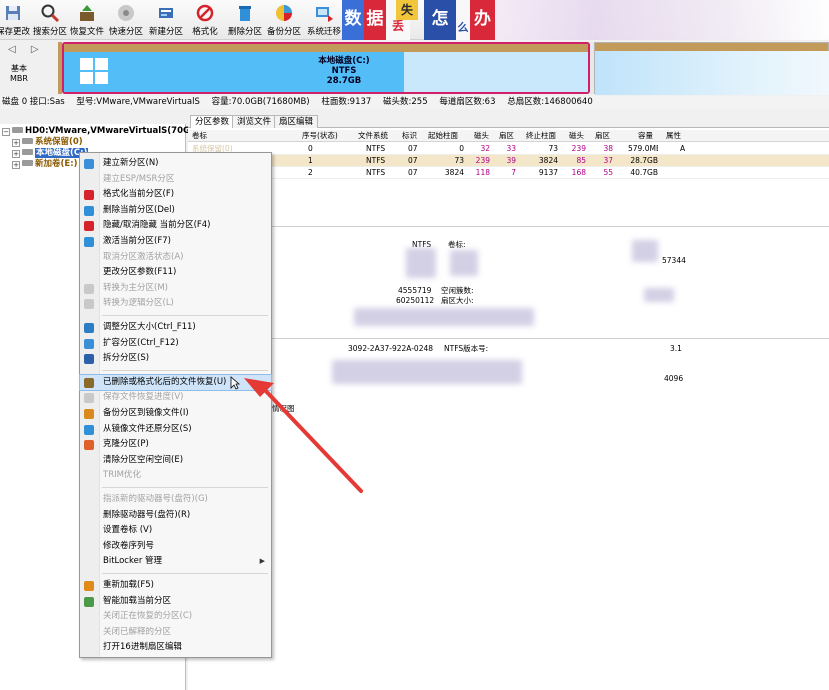 The height and width of the screenshot is (690, 829). I want to click on tree-item-system-reserved: + 系统保留(0), so click(47, 142).